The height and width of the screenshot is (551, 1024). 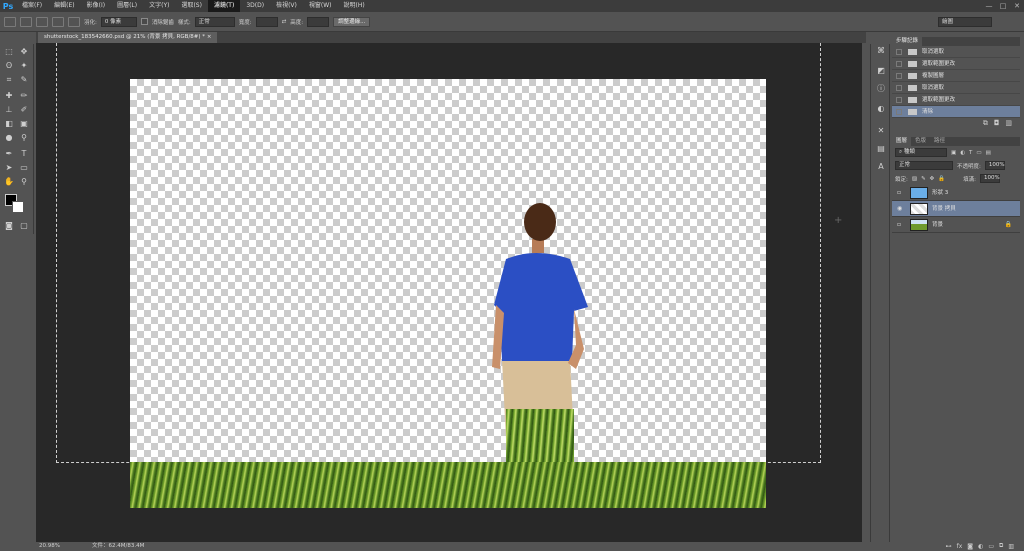 What do you see at coordinates (24, 123) in the screenshot?
I see `gradient-tool-icon: ▣` at bounding box center [24, 123].